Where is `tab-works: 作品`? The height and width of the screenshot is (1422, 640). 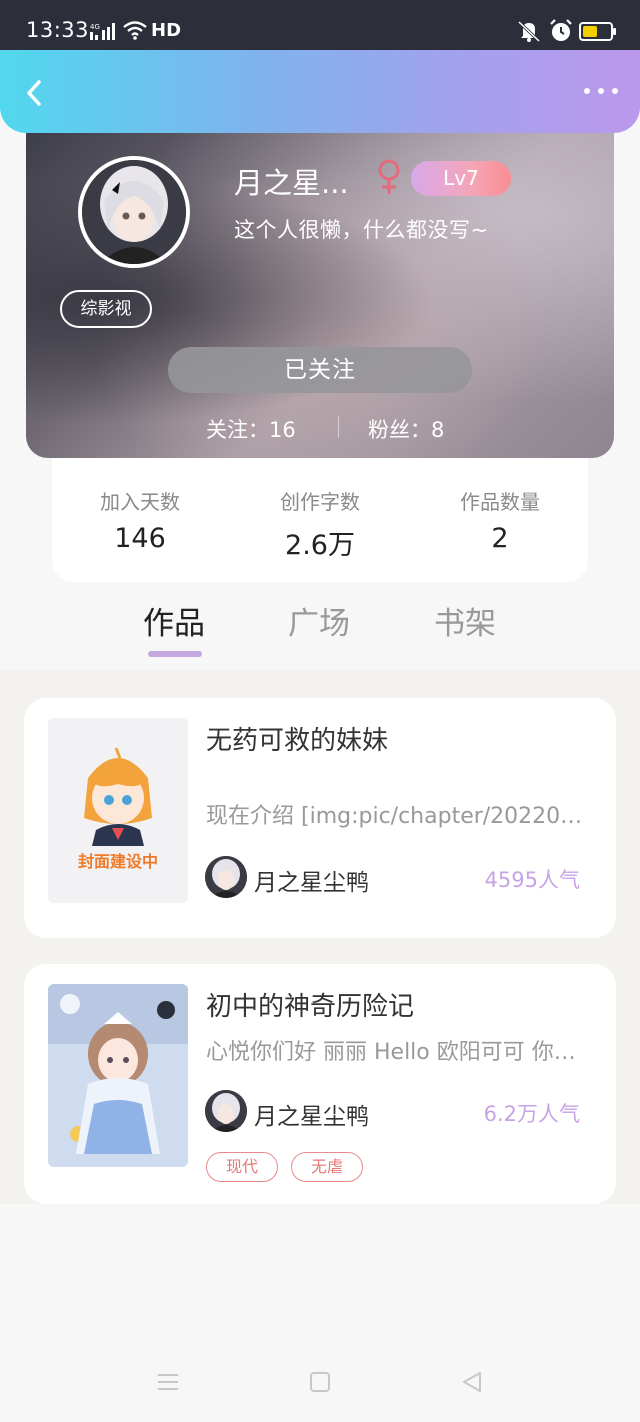
tab-works: 作品 is located at coordinates (174, 620).